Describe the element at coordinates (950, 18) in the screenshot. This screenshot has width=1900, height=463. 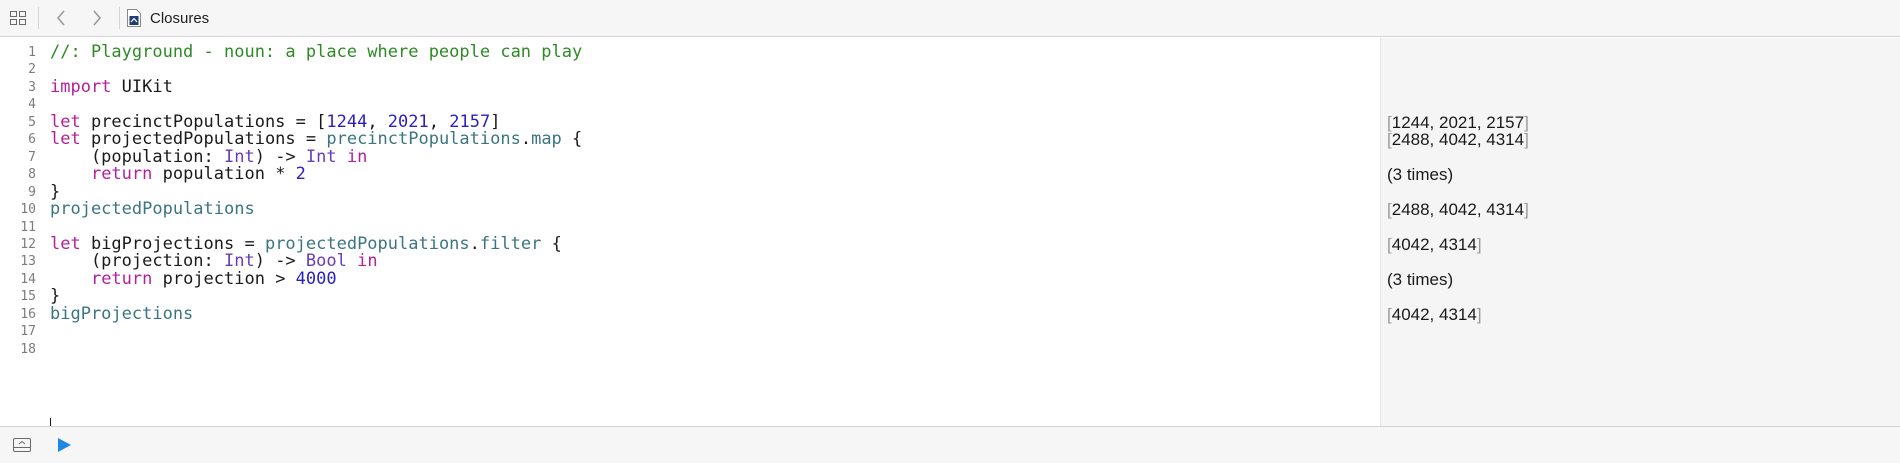
I see `playground-toolbar: Closures` at that location.